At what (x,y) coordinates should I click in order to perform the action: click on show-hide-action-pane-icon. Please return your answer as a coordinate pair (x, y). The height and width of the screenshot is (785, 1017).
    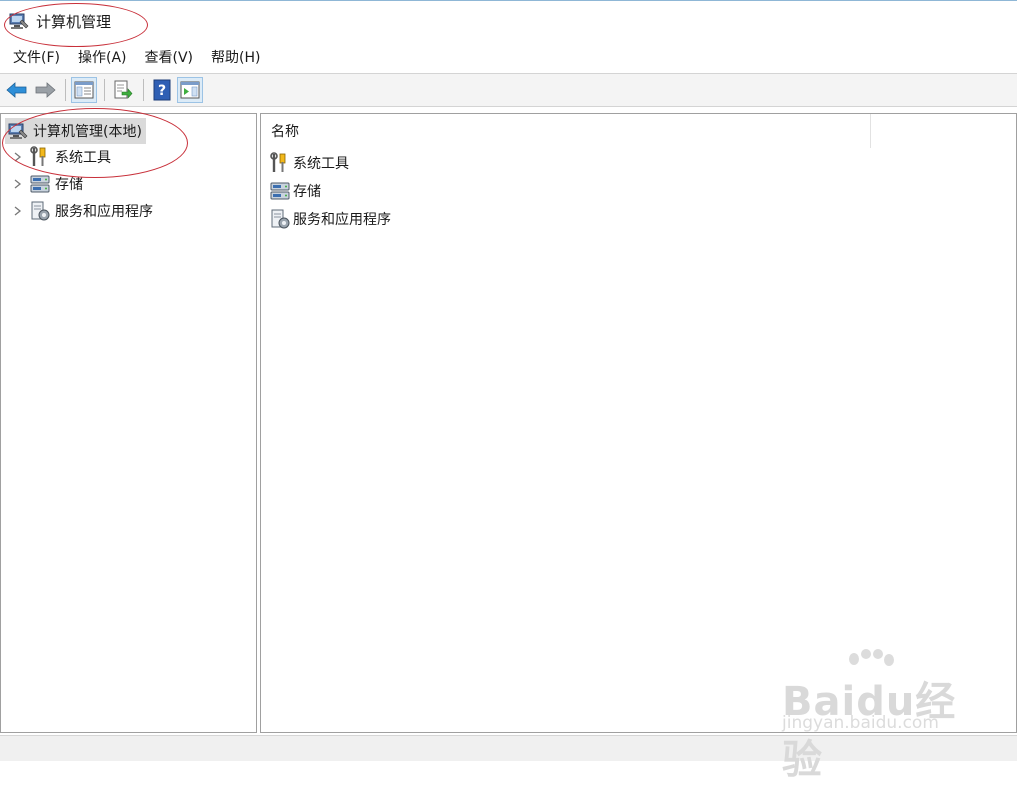
    Looking at the image, I should click on (190, 90).